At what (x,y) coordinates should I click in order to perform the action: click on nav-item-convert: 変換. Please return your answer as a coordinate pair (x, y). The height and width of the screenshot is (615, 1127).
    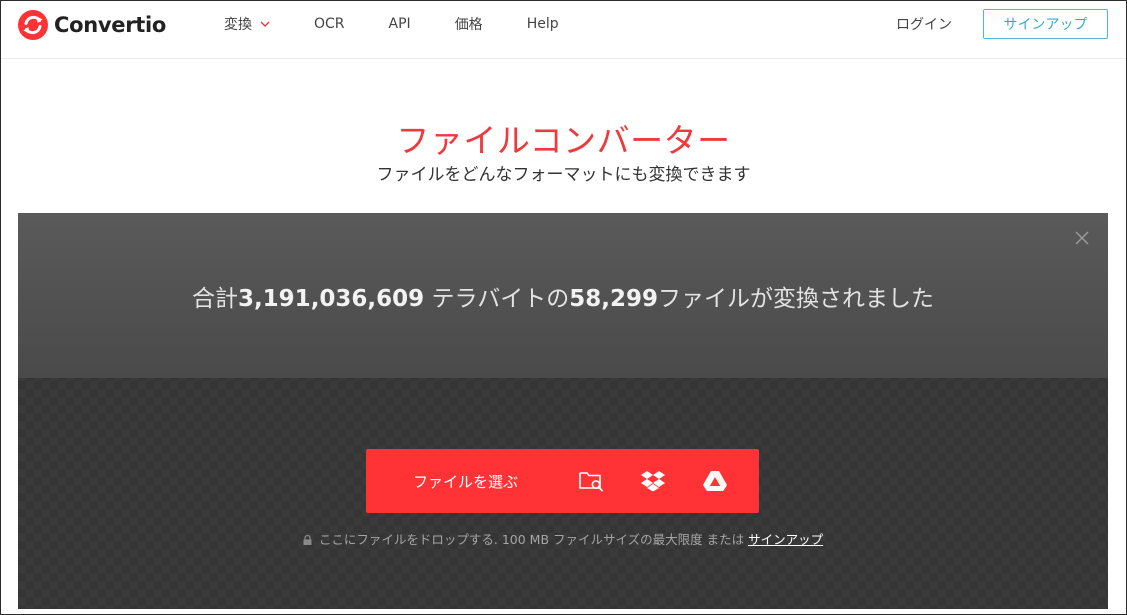
    Looking at the image, I should click on (247, 24).